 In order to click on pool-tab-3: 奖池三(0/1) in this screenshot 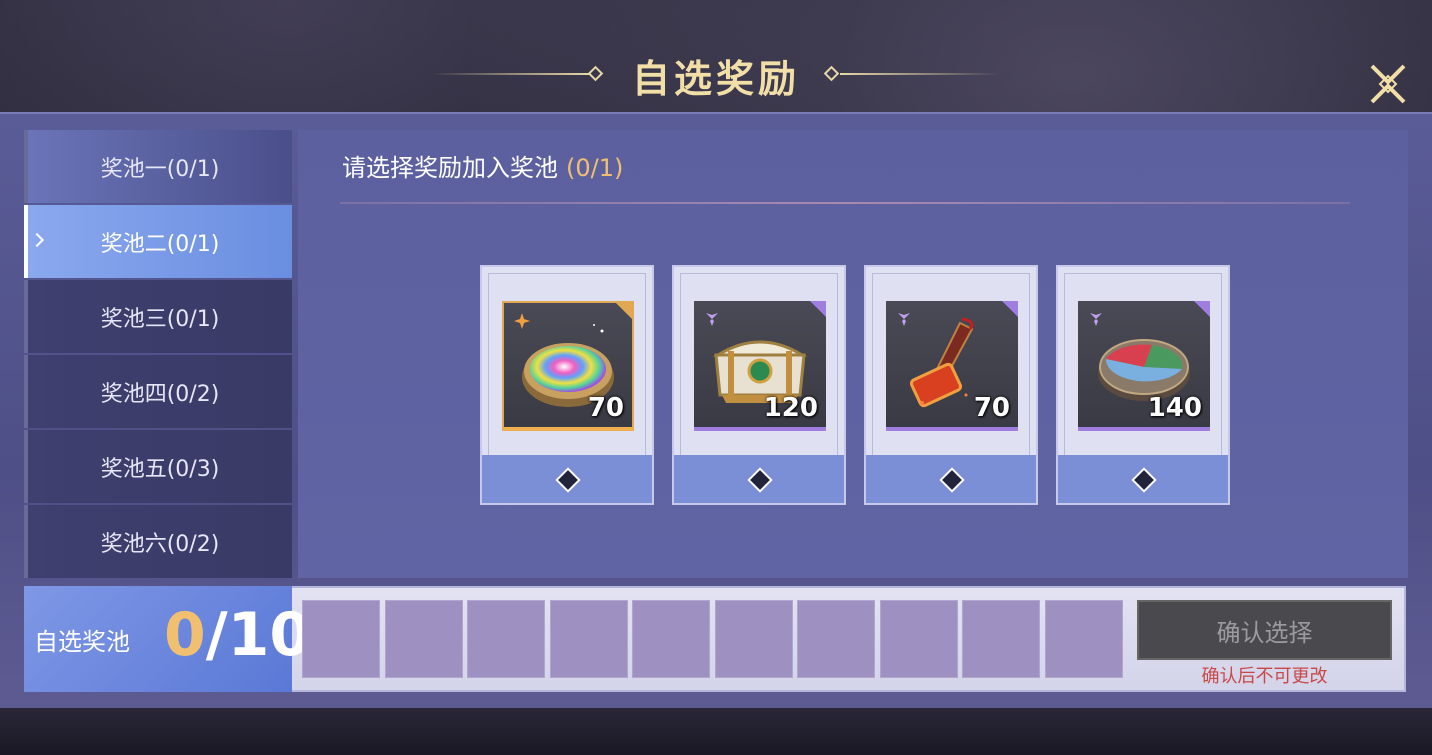, I will do `click(158, 316)`.